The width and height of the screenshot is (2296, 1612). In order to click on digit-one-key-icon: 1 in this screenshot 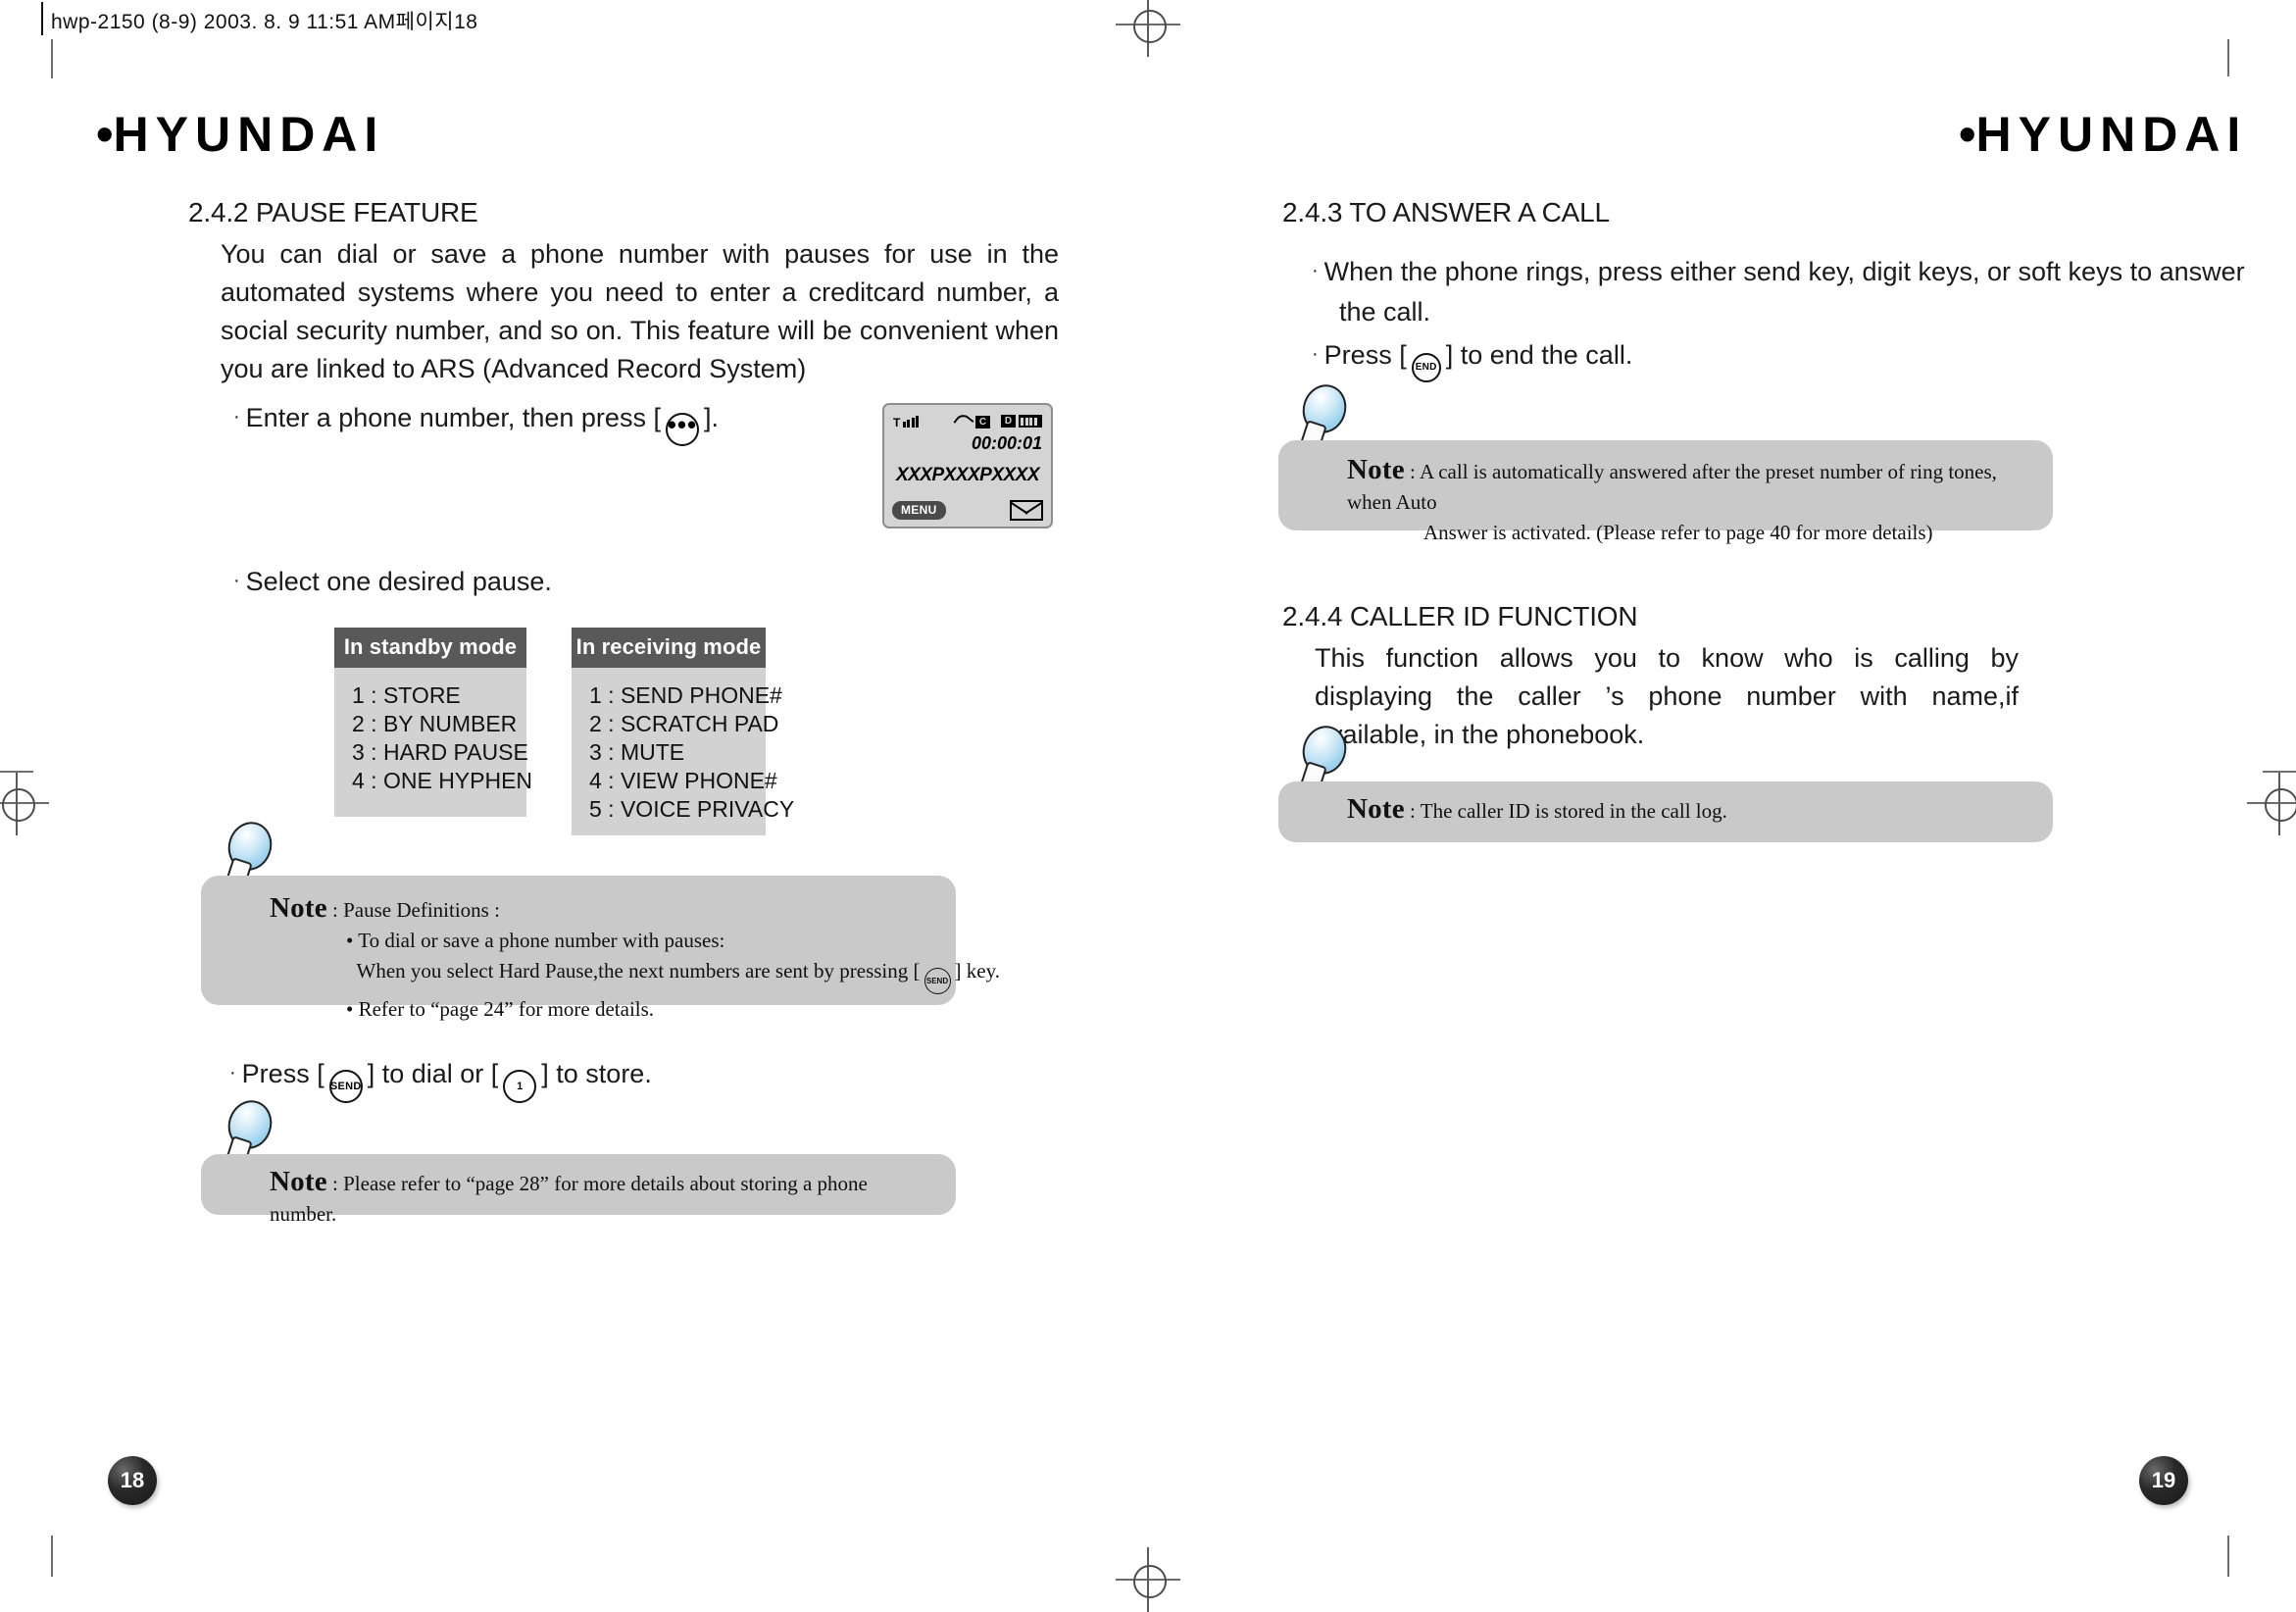, I will do `click(520, 1086)`.